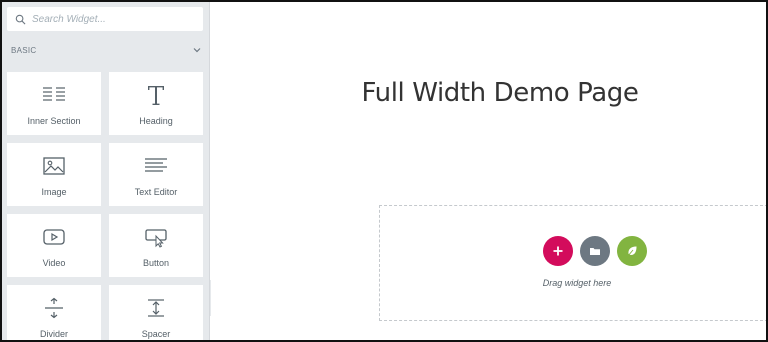 The image size is (768, 342). What do you see at coordinates (54, 121) in the screenshot?
I see `widget-label: Inner Section` at bounding box center [54, 121].